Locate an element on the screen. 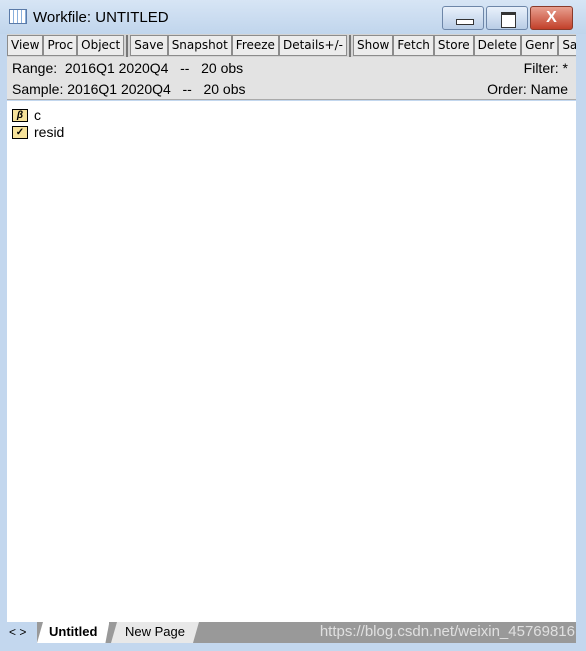 Image resolution: width=586 pixels, height=651 pixels. close-button: X is located at coordinates (551, 18).